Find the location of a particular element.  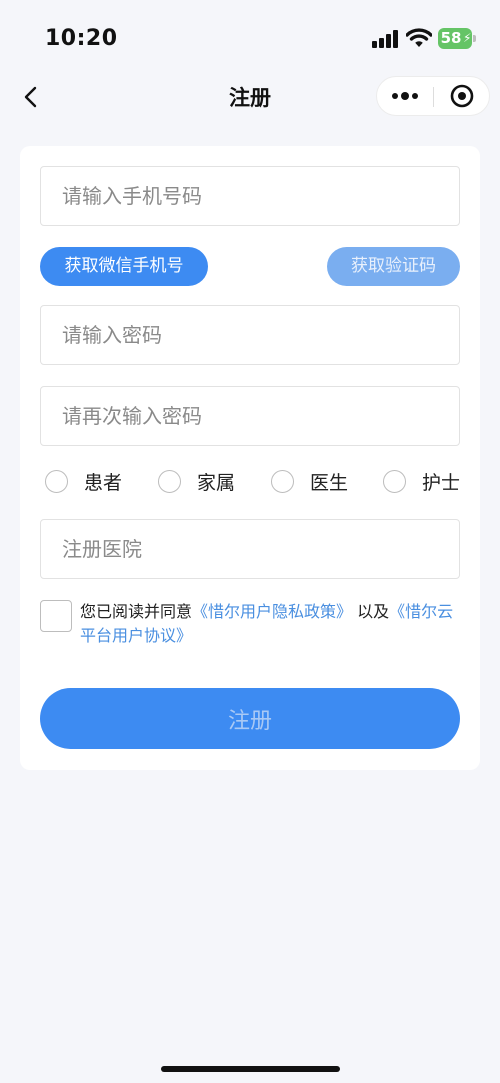

password-input-box is located at coordinates (250, 335).